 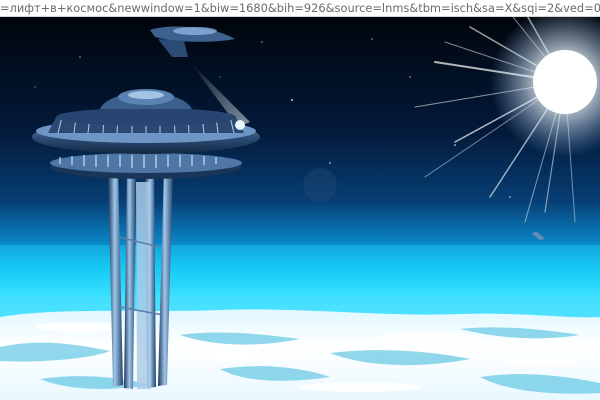 What do you see at coordinates (300, 270) in the screenshot?
I see `horizon-glow` at bounding box center [300, 270].